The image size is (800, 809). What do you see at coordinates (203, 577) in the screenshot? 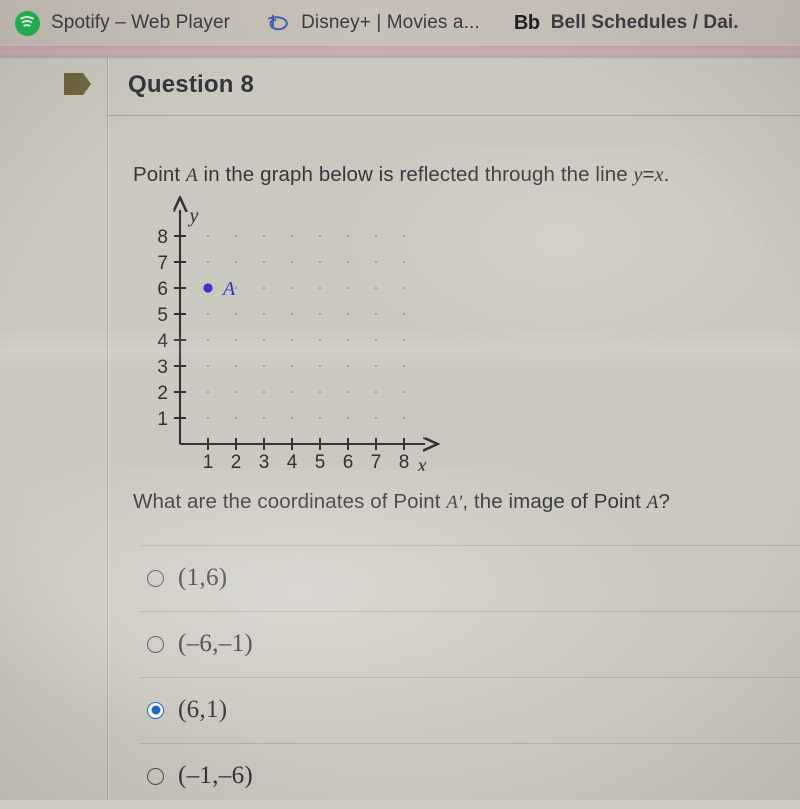
I see `answer-option-label: (1,6)` at bounding box center [203, 577].